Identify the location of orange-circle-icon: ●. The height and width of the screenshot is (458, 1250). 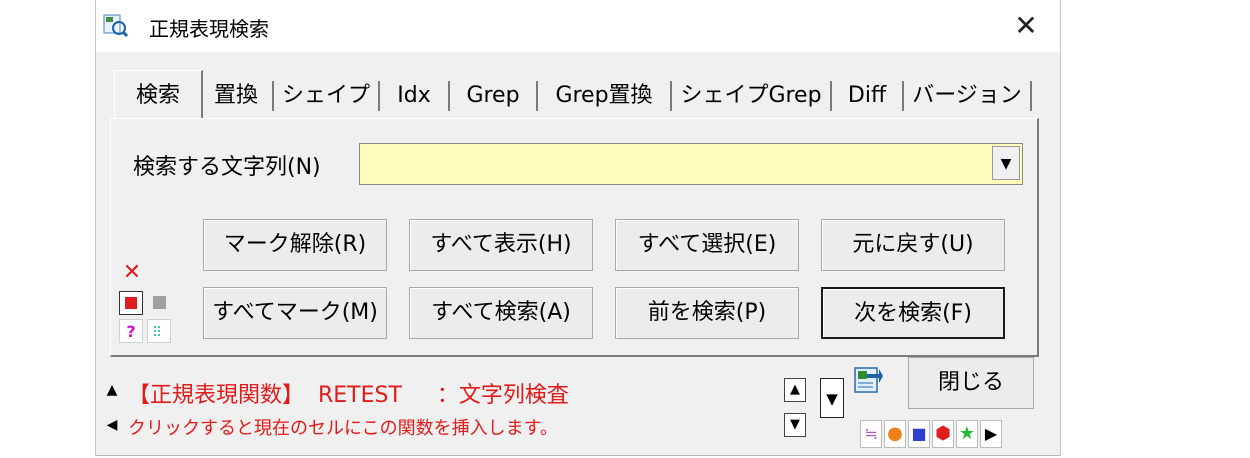
(895, 434).